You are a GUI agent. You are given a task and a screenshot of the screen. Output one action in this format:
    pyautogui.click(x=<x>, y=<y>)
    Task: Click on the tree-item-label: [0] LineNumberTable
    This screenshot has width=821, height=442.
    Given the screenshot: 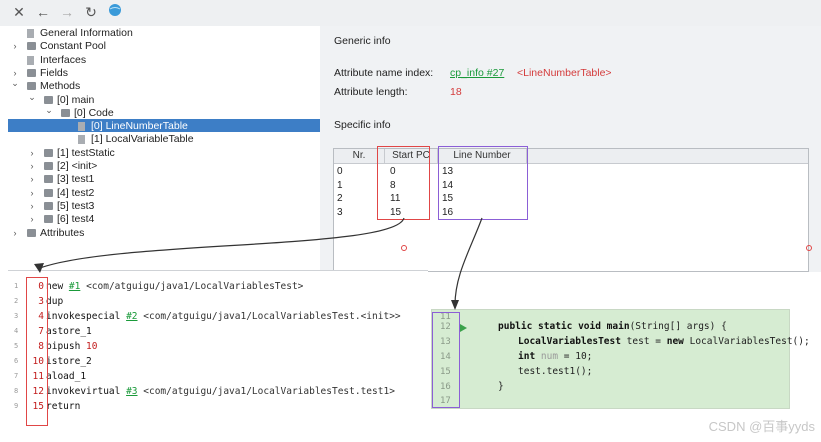 What is the action you would take?
    pyautogui.click(x=139, y=126)
    